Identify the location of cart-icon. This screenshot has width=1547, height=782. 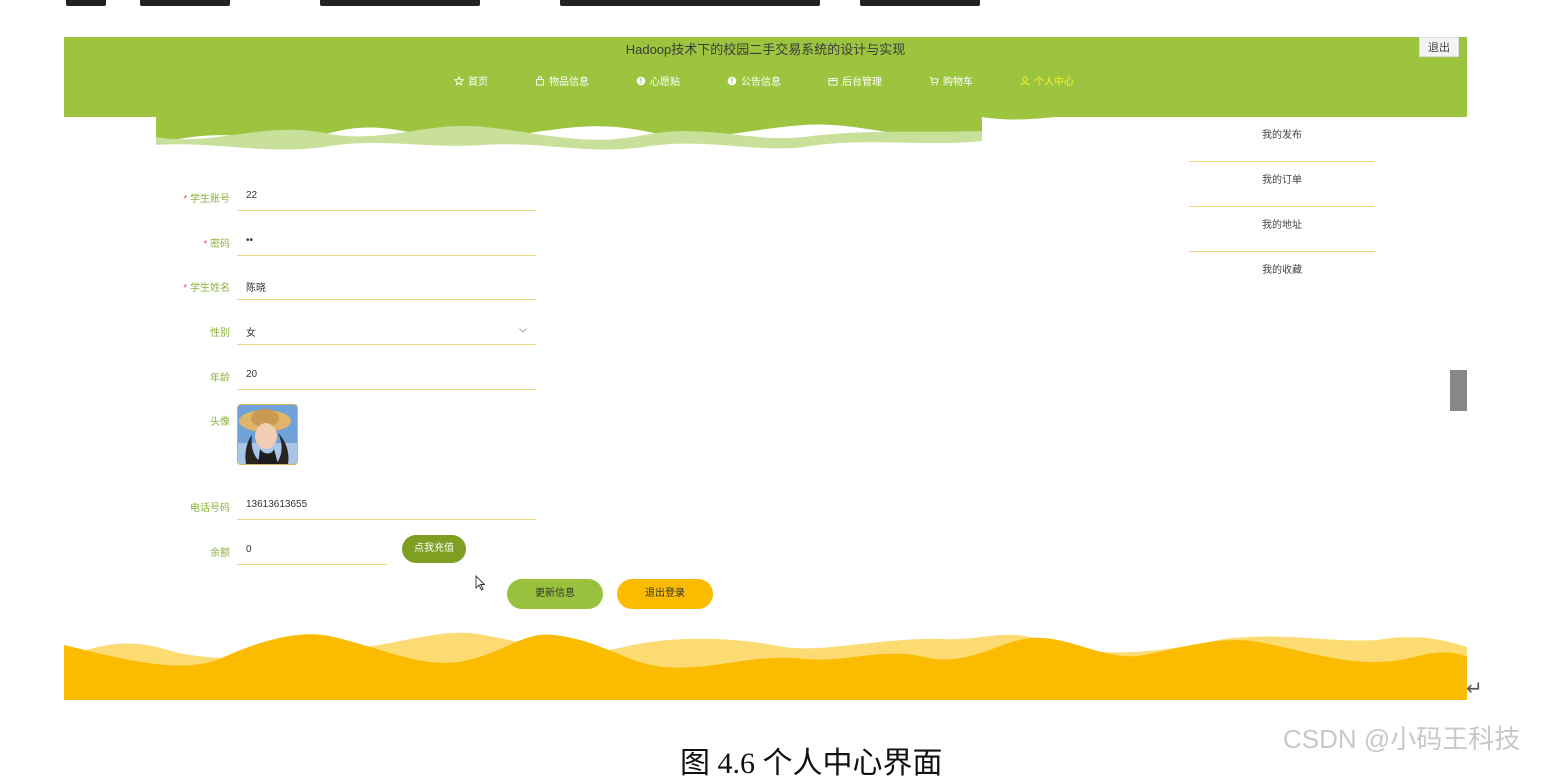
(934, 80).